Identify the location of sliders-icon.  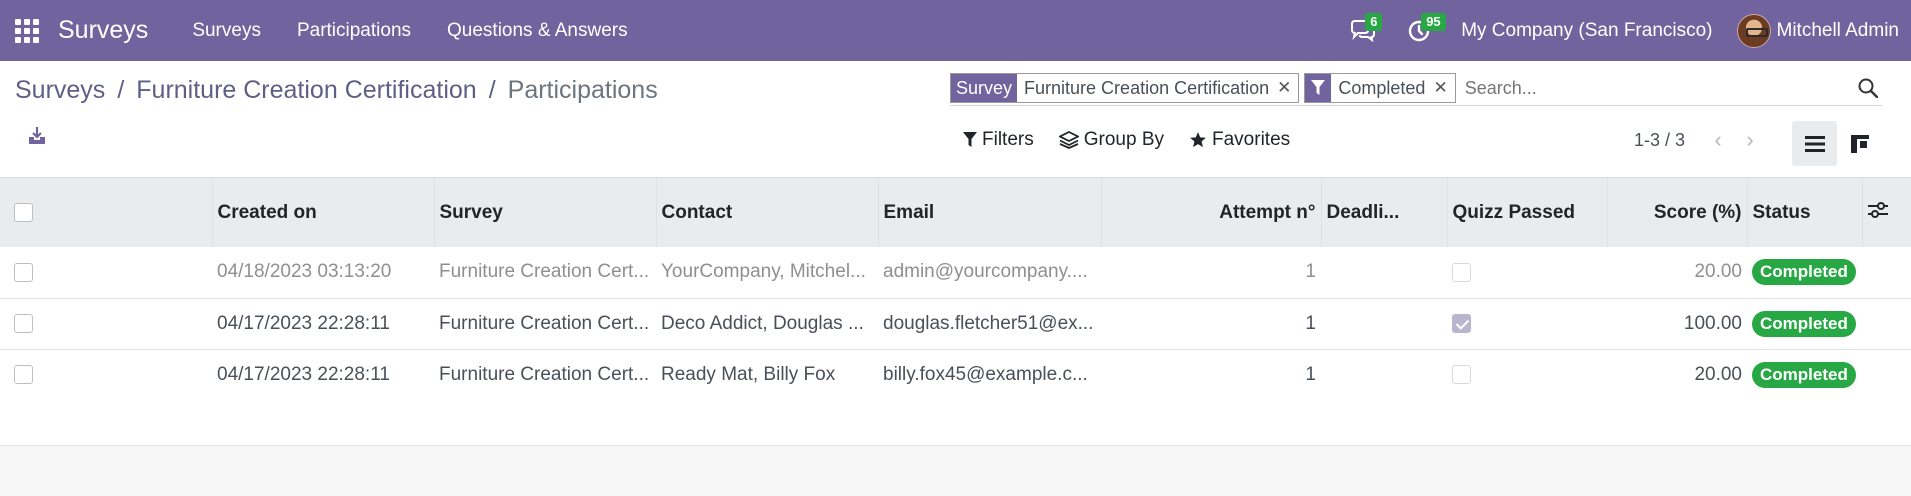
(1877, 209).